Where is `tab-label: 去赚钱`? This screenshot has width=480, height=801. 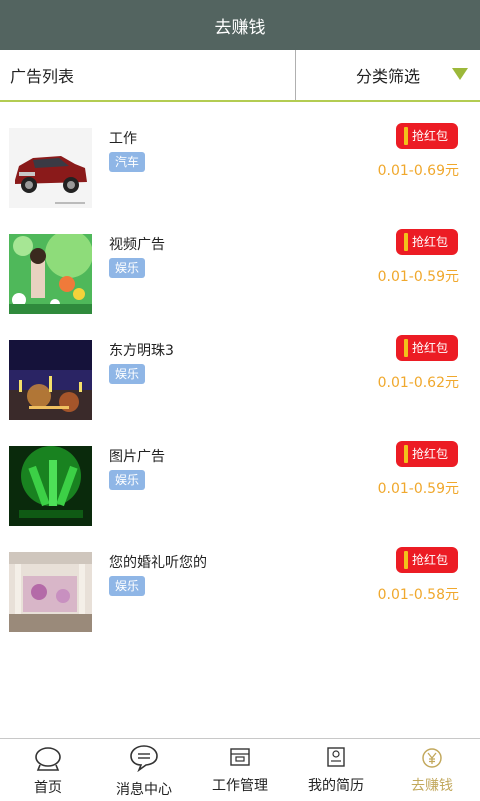 tab-label: 去赚钱 is located at coordinates (432, 786).